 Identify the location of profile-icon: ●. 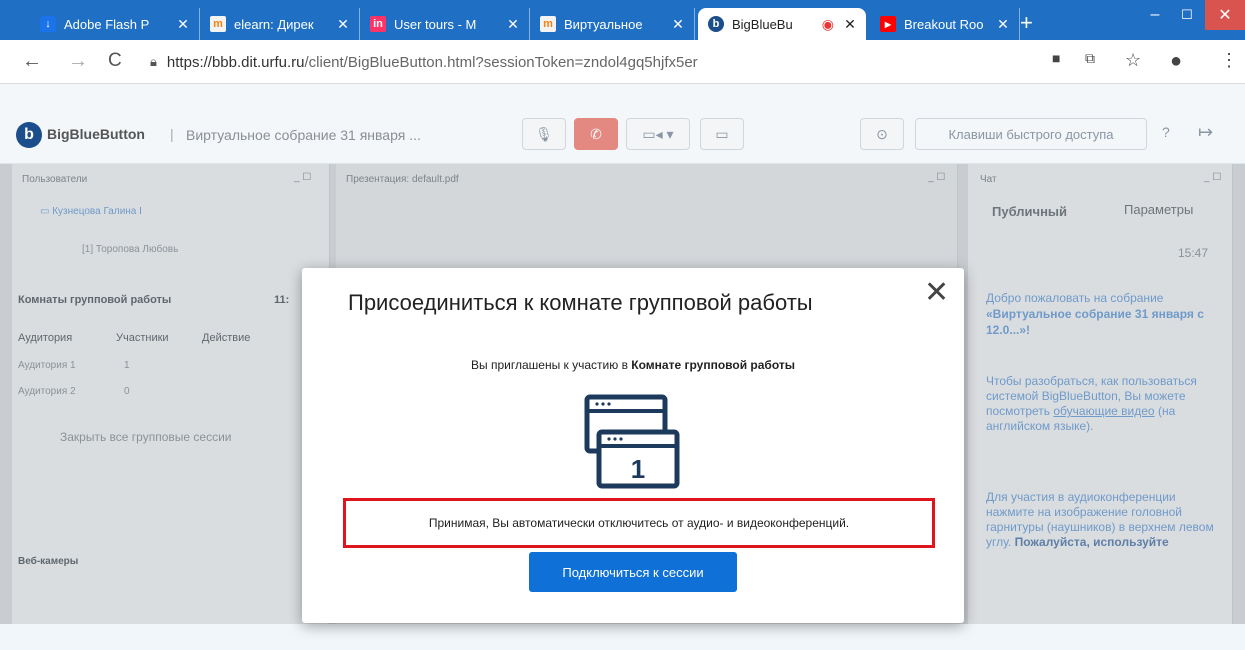
(1176, 61).